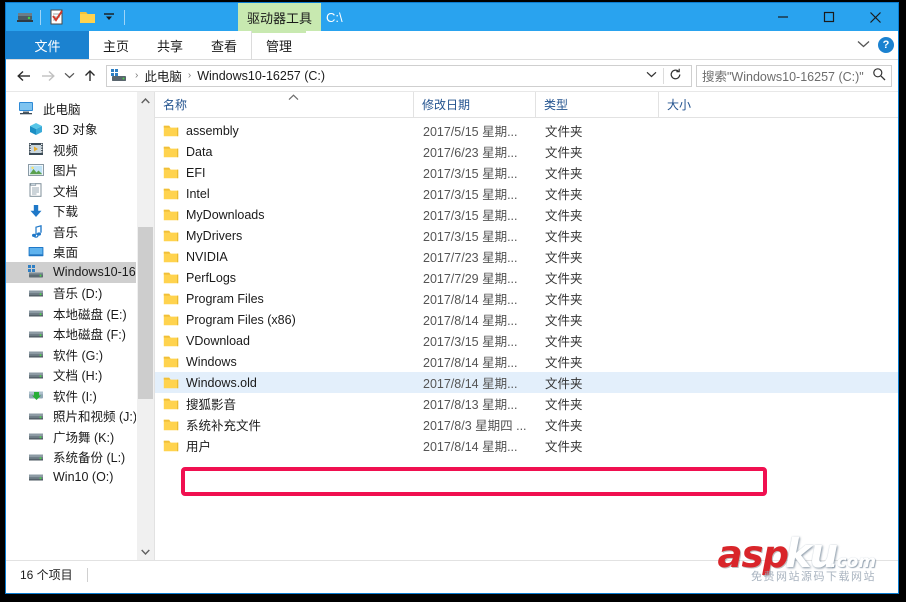 The height and width of the screenshot is (602, 906). Describe the element at coordinates (24, 76) in the screenshot. I see `back-button` at that location.